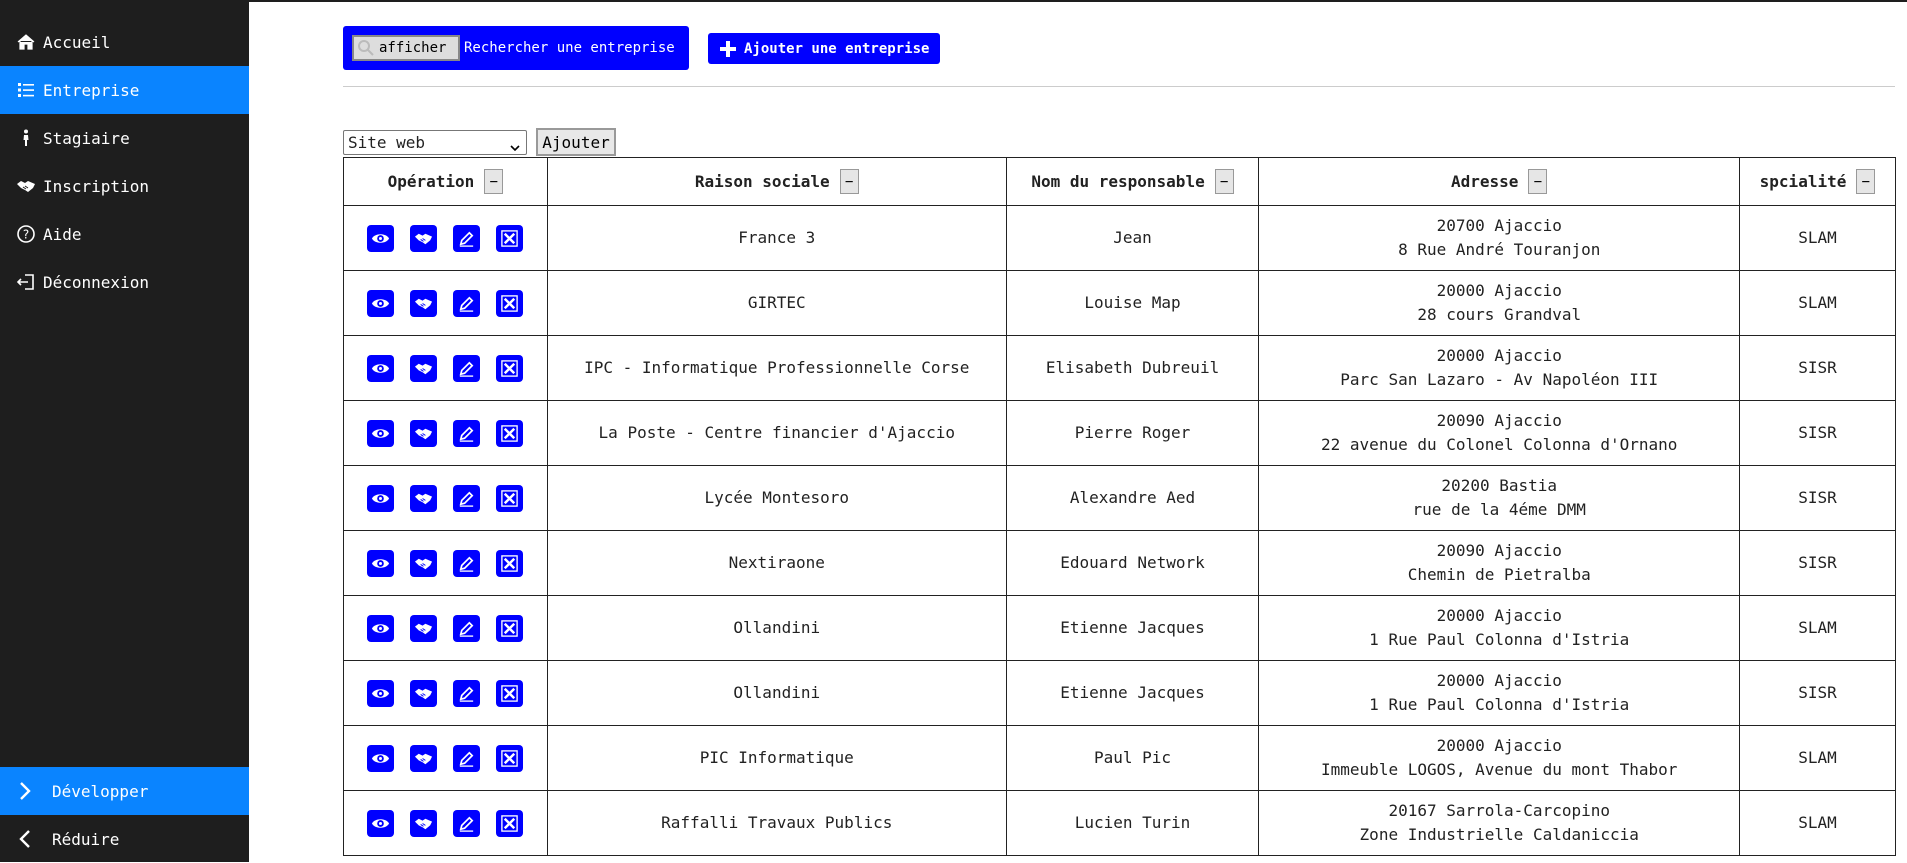 The height and width of the screenshot is (863, 1907). Describe the element at coordinates (1132, 433) in the screenshot. I see `cell-responsable: Pierre Roger` at that location.